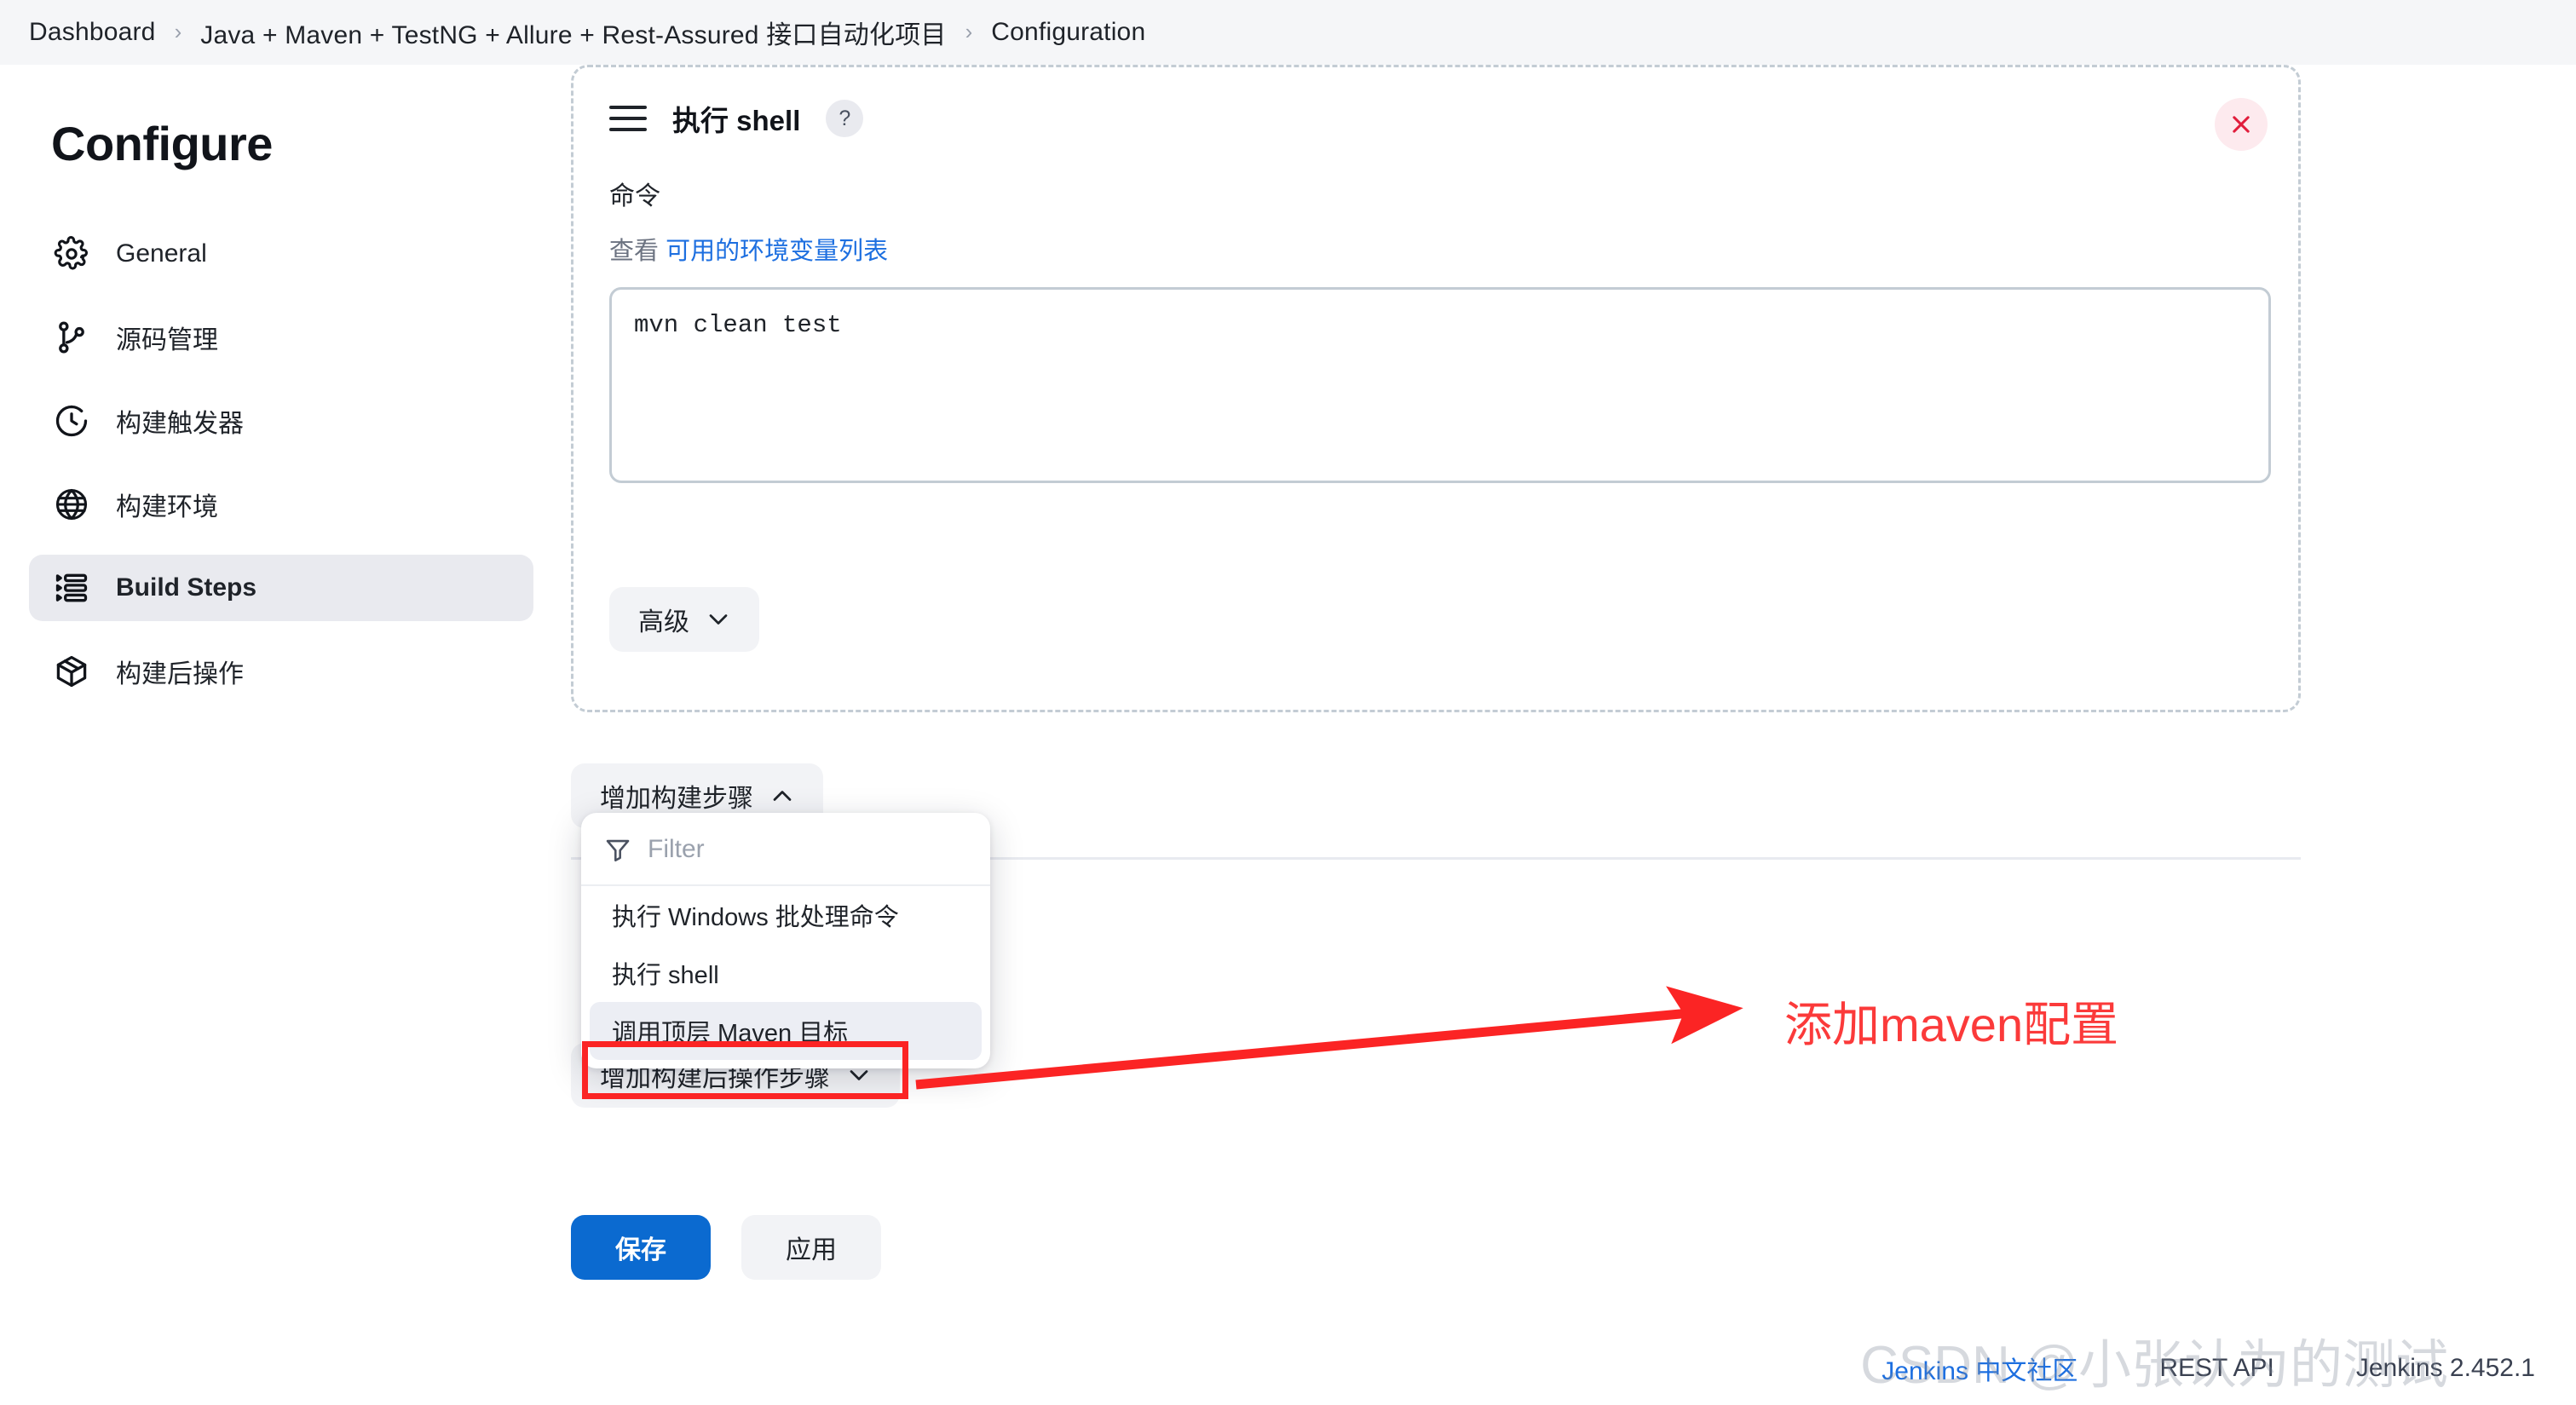  I want to click on close-button, so click(2241, 125).